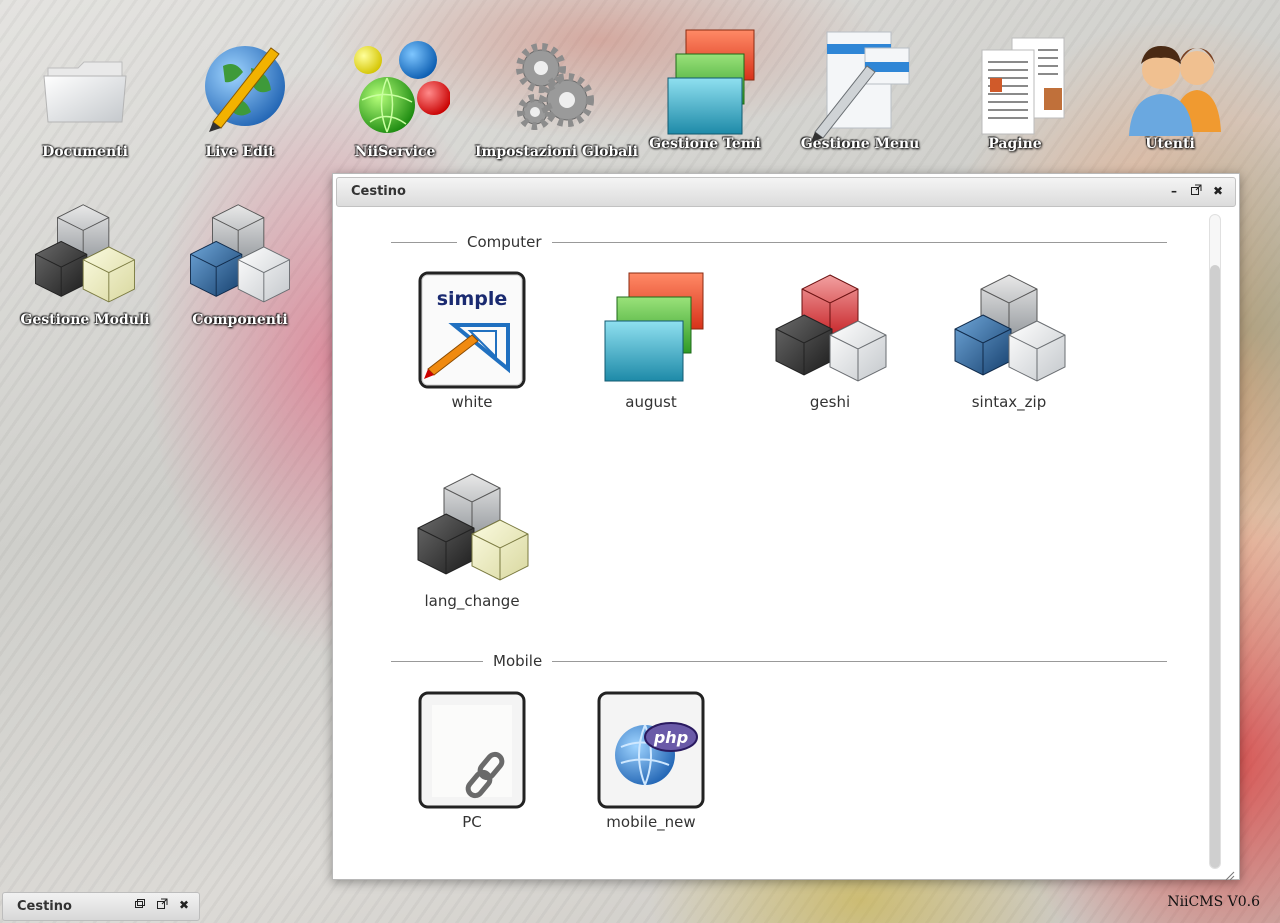 The width and height of the screenshot is (1280, 923). I want to click on taskbar-title: Cestino, so click(44, 906).